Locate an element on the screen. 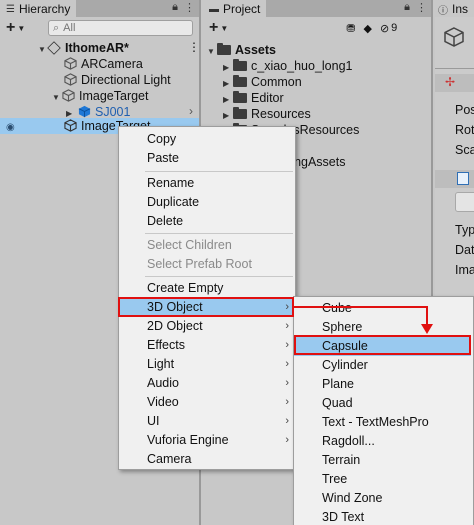  script-icon is located at coordinates (463, 178).